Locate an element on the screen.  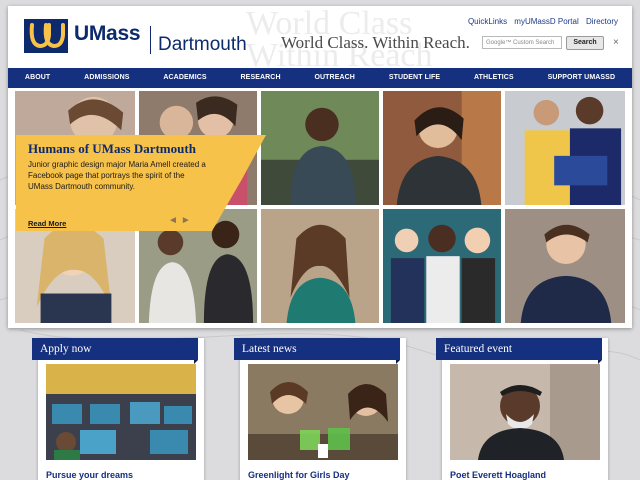
card-heading: Latest news is located at coordinates (317, 351).